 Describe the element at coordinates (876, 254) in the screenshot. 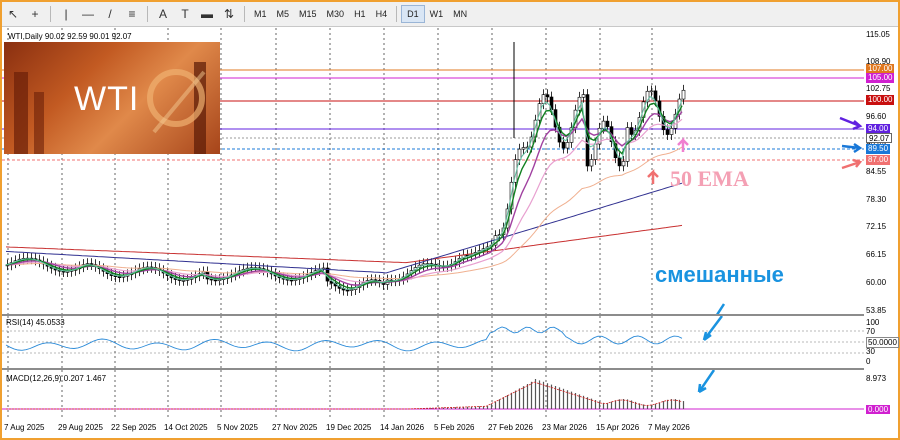

I see `price-tick: 66.15` at that location.